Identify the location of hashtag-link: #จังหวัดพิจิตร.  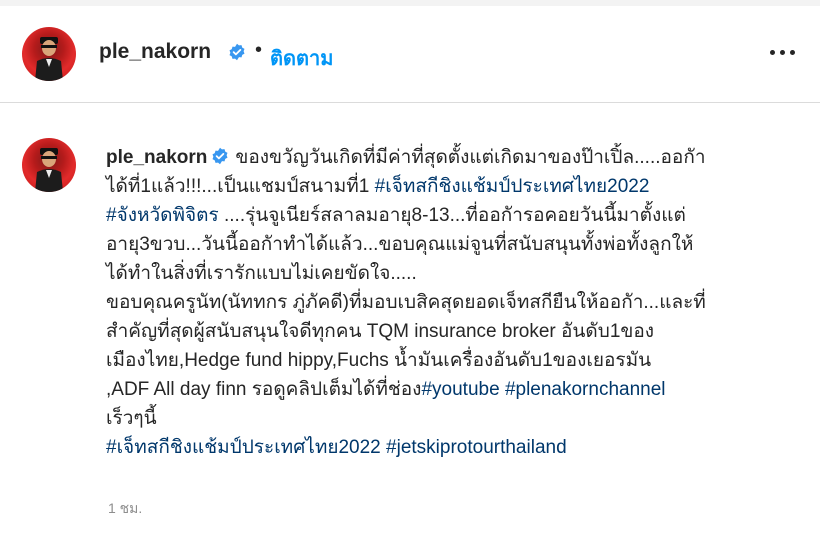
(162, 215).